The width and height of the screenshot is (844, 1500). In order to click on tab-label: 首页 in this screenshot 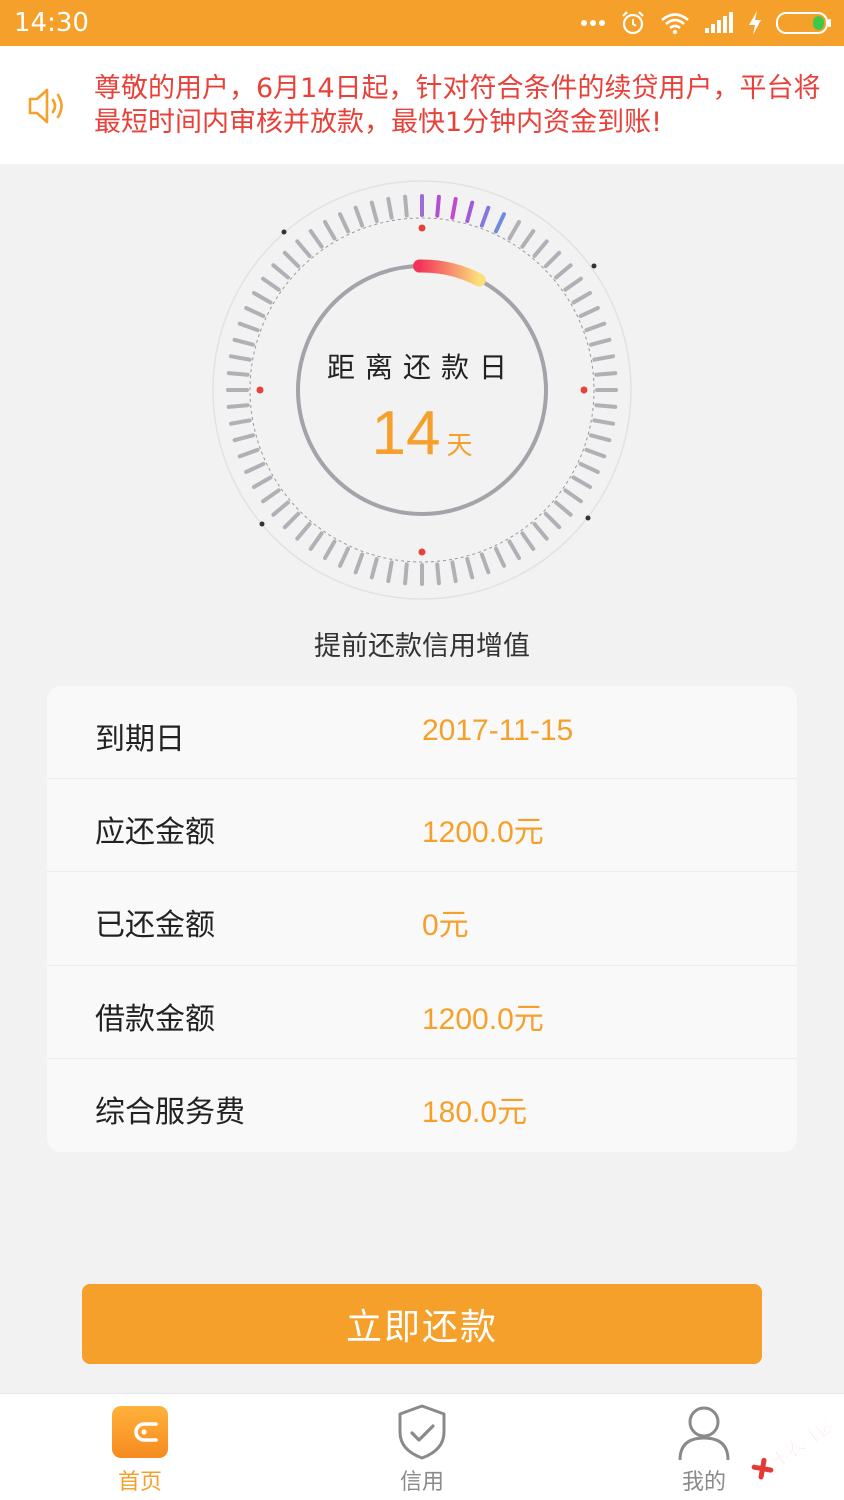, I will do `click(139, 1482)`.